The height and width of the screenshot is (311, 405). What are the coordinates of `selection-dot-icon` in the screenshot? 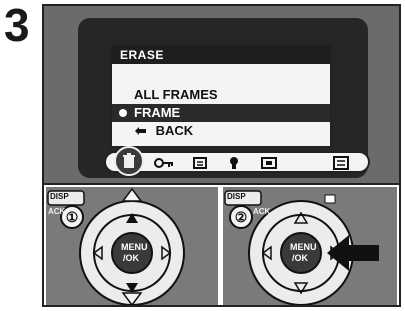 It's located at (123, 113).